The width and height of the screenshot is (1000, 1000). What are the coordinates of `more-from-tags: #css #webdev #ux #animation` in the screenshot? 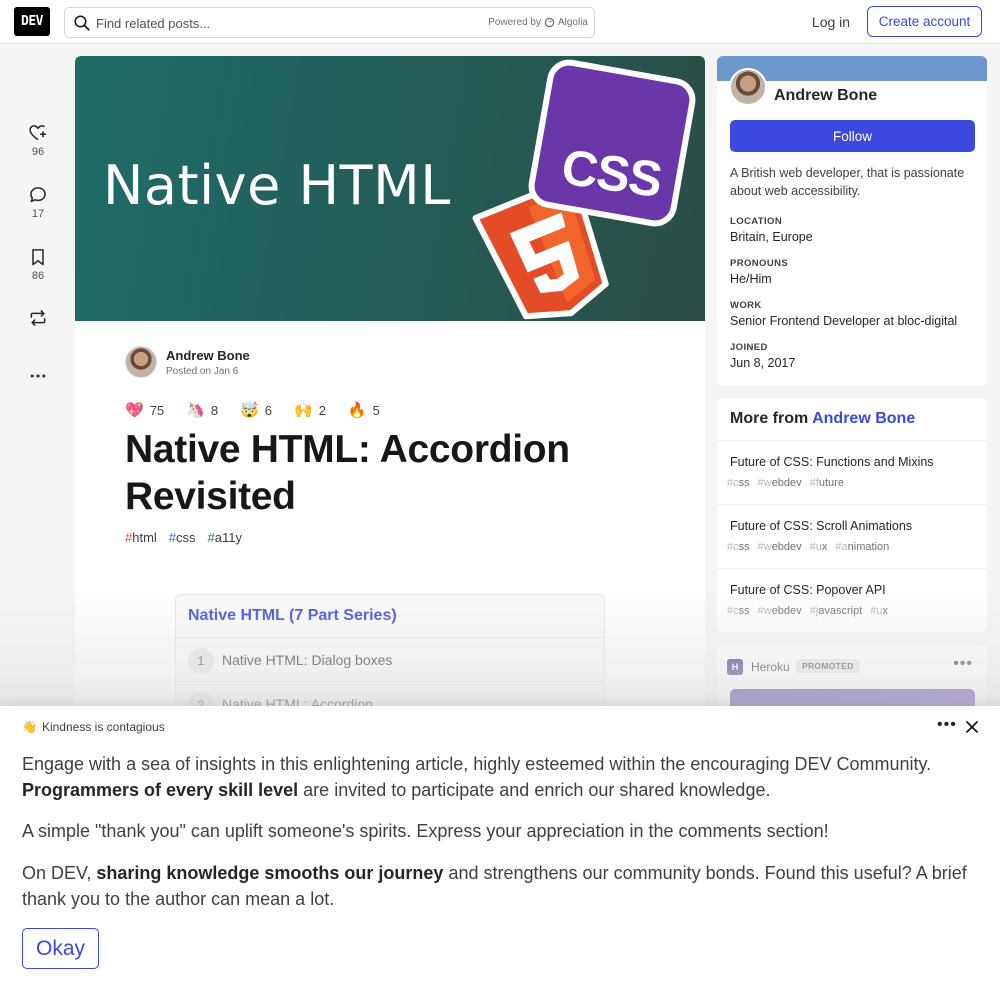 It's located at (808, 547).